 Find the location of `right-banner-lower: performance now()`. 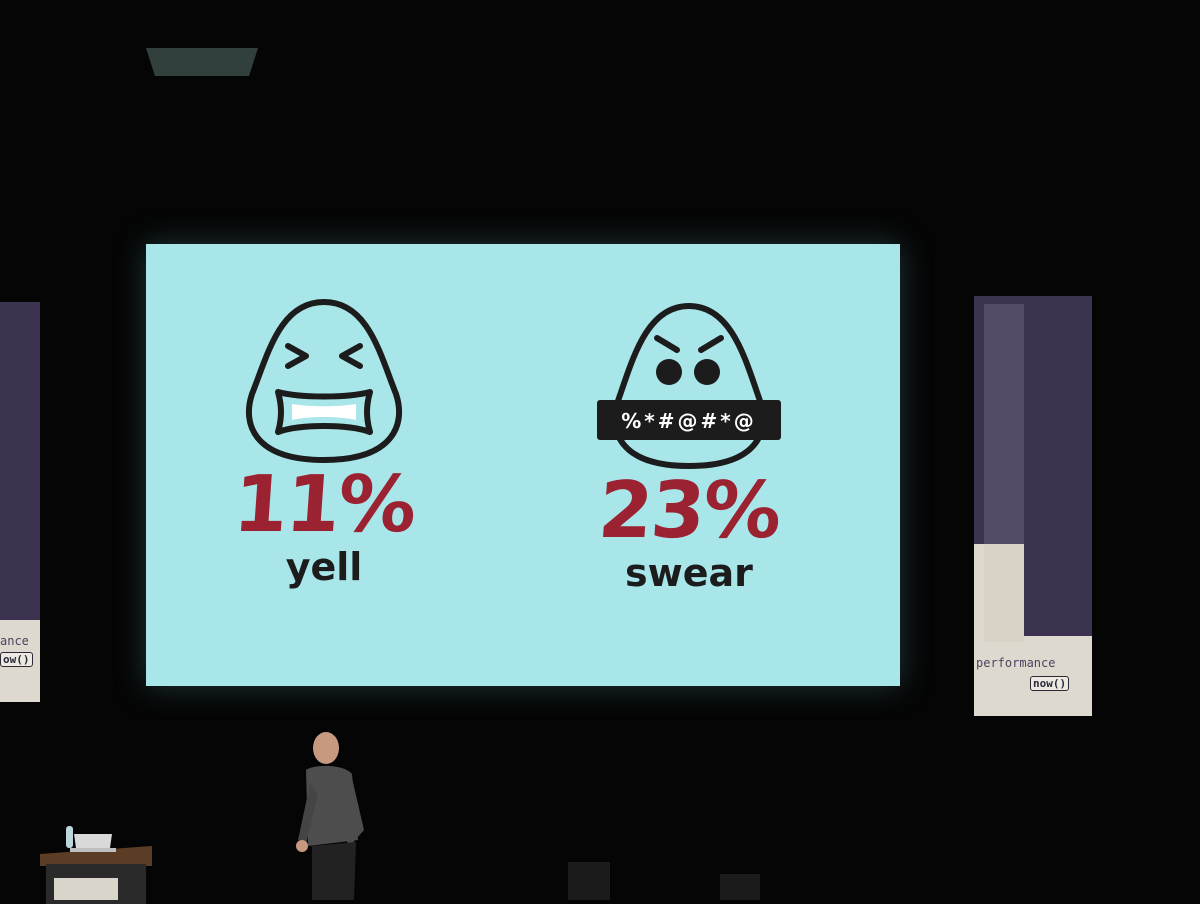

right-banner-lower: performance now() is located at coordinates (1033, 630).